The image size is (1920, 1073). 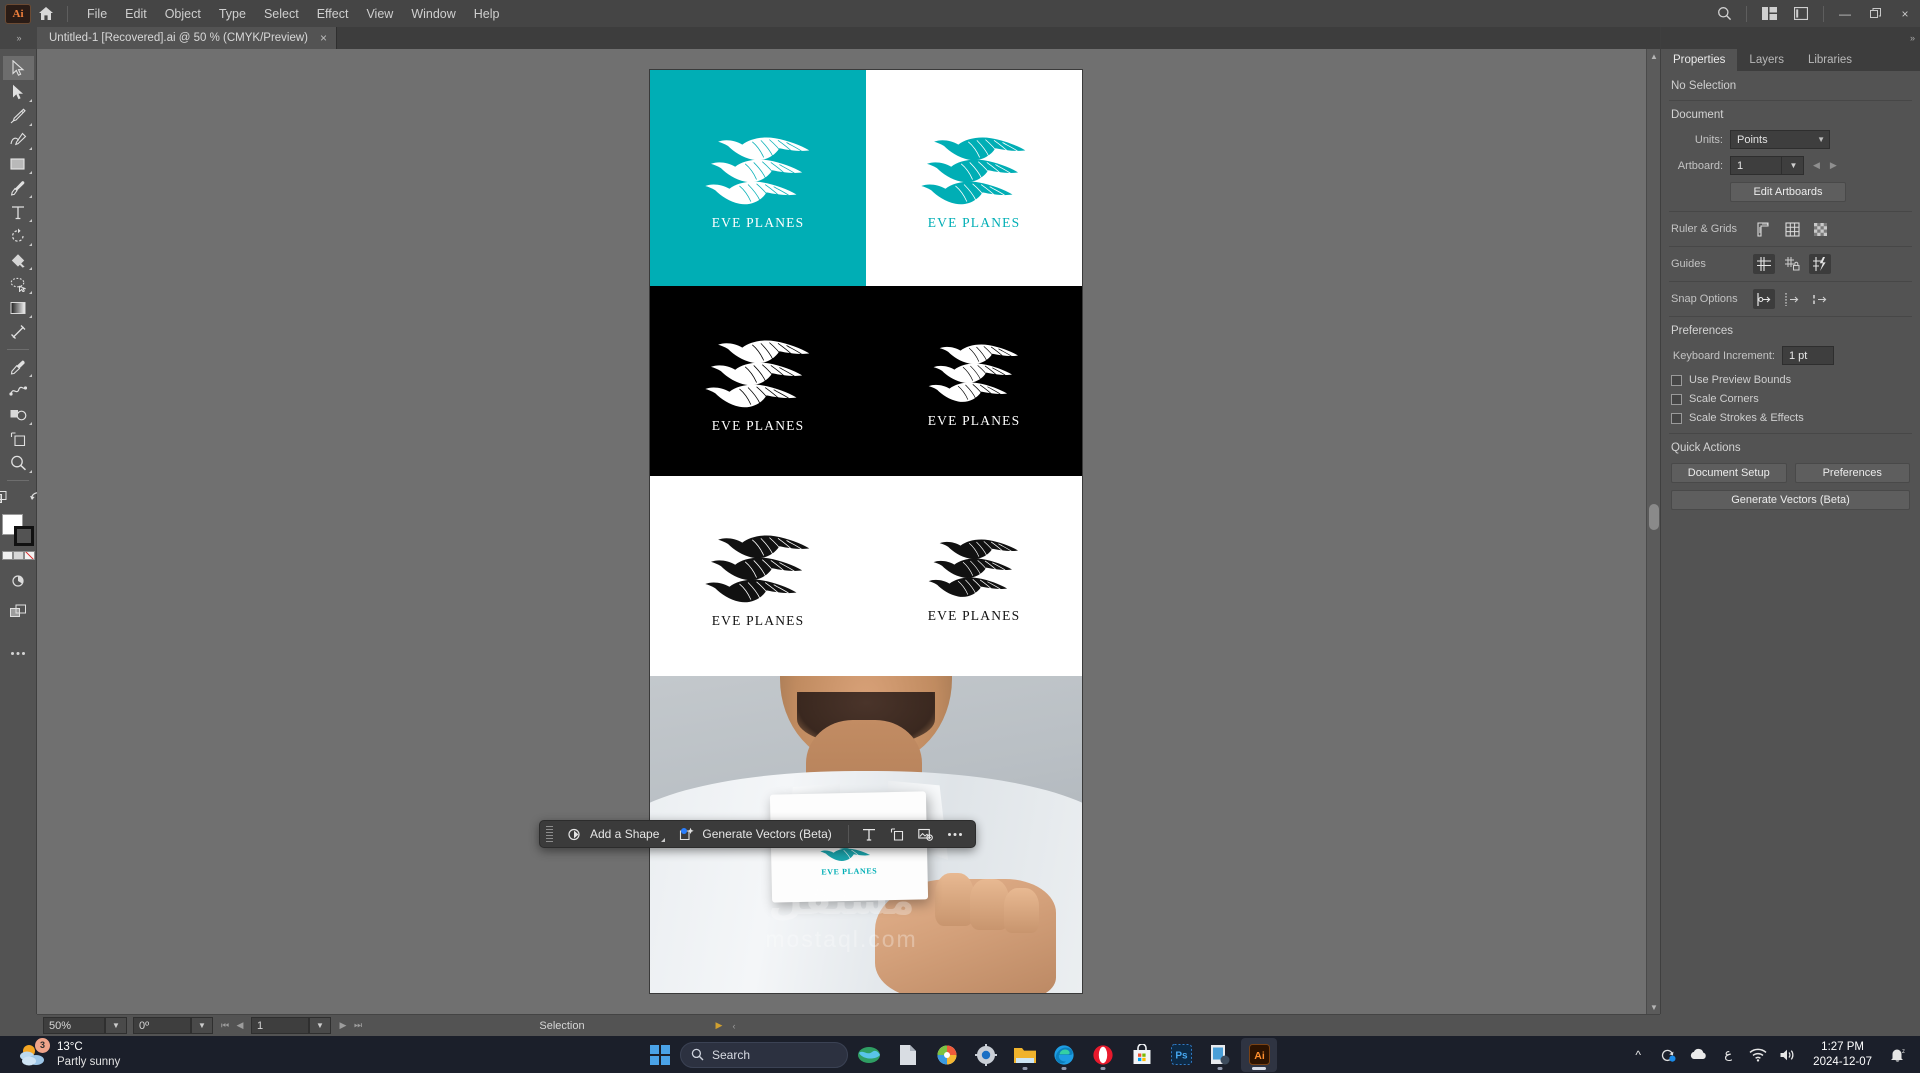 I want to click on restore-button, so click(x=1875, y=13).